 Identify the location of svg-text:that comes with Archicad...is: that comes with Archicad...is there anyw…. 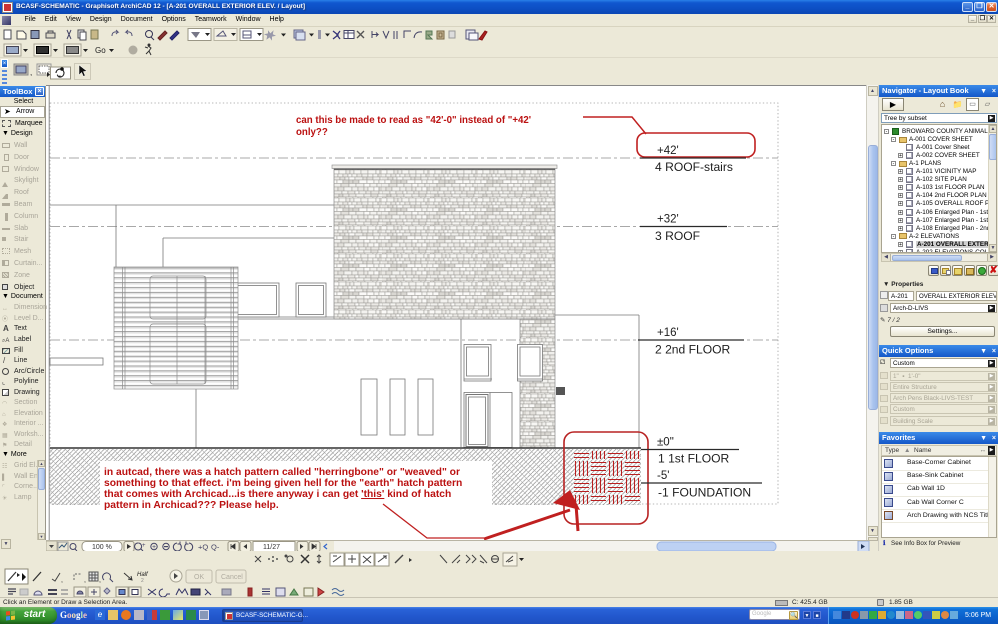
(277, 494).